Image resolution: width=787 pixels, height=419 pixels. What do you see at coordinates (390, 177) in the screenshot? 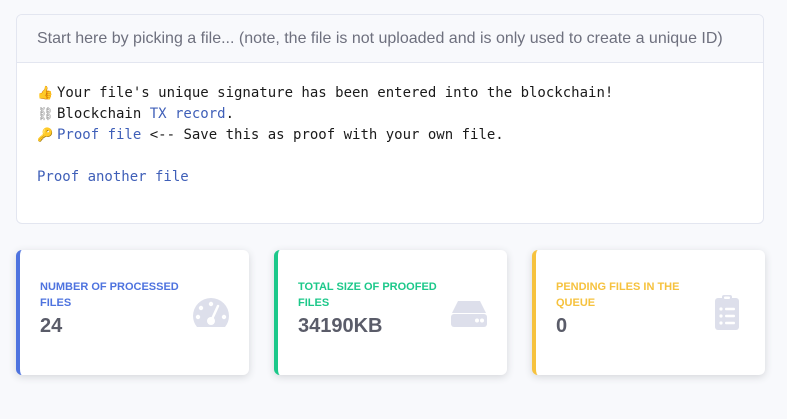
I see `another-line: Proof another file` at bounding box center [390, 177].